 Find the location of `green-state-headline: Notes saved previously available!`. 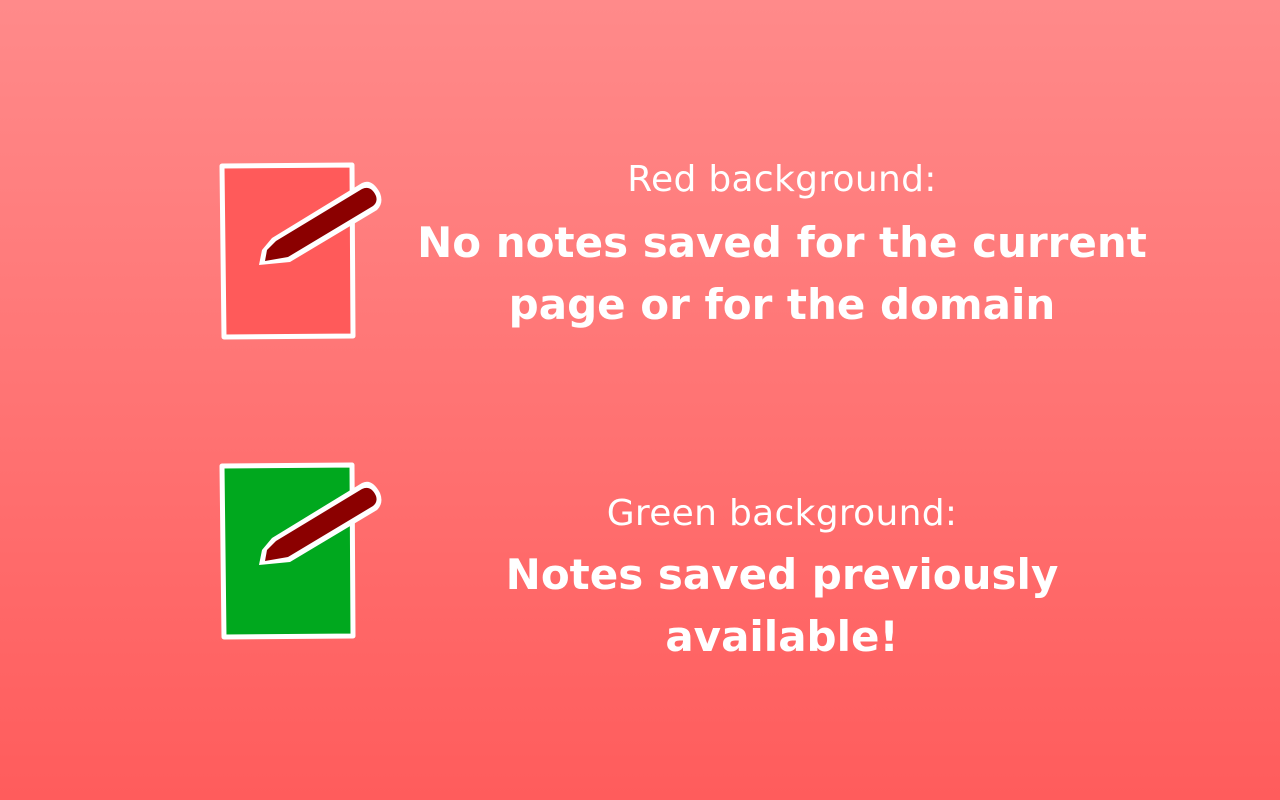

green-state-headline: Notes saved previously available! is located at coordinates (782, 605).